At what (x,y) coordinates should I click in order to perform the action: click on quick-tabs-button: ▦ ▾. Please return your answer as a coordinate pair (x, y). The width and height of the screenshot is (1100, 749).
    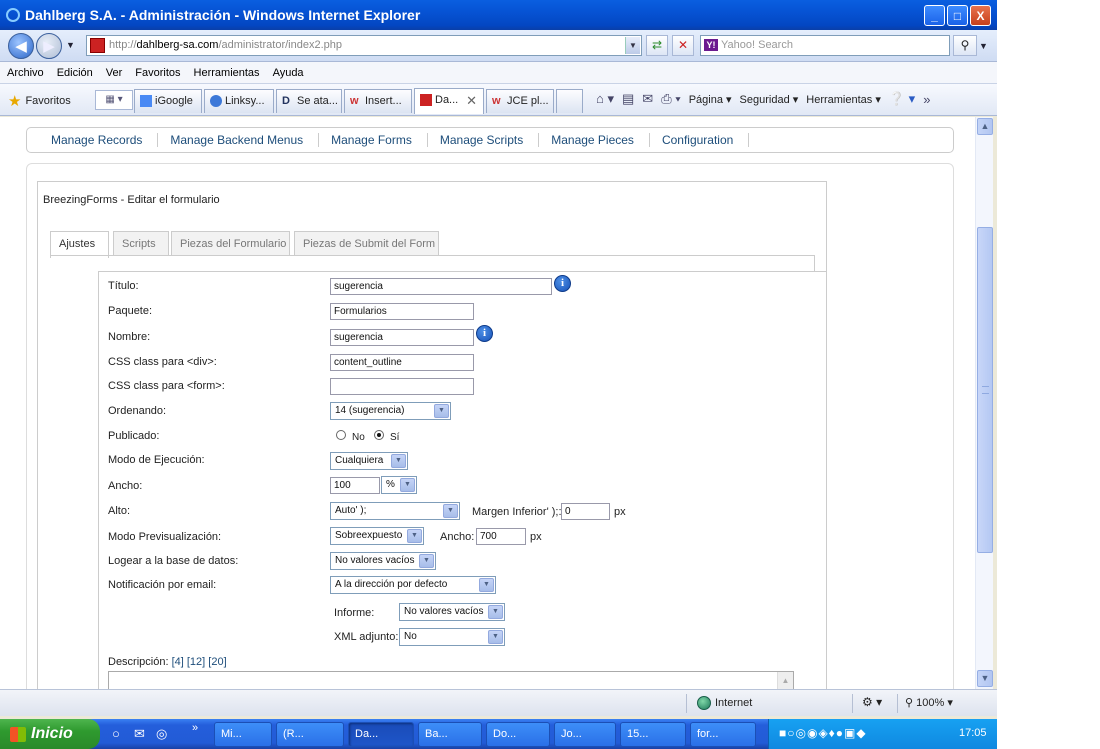
    Looking at the image, I should click on (114, 100).